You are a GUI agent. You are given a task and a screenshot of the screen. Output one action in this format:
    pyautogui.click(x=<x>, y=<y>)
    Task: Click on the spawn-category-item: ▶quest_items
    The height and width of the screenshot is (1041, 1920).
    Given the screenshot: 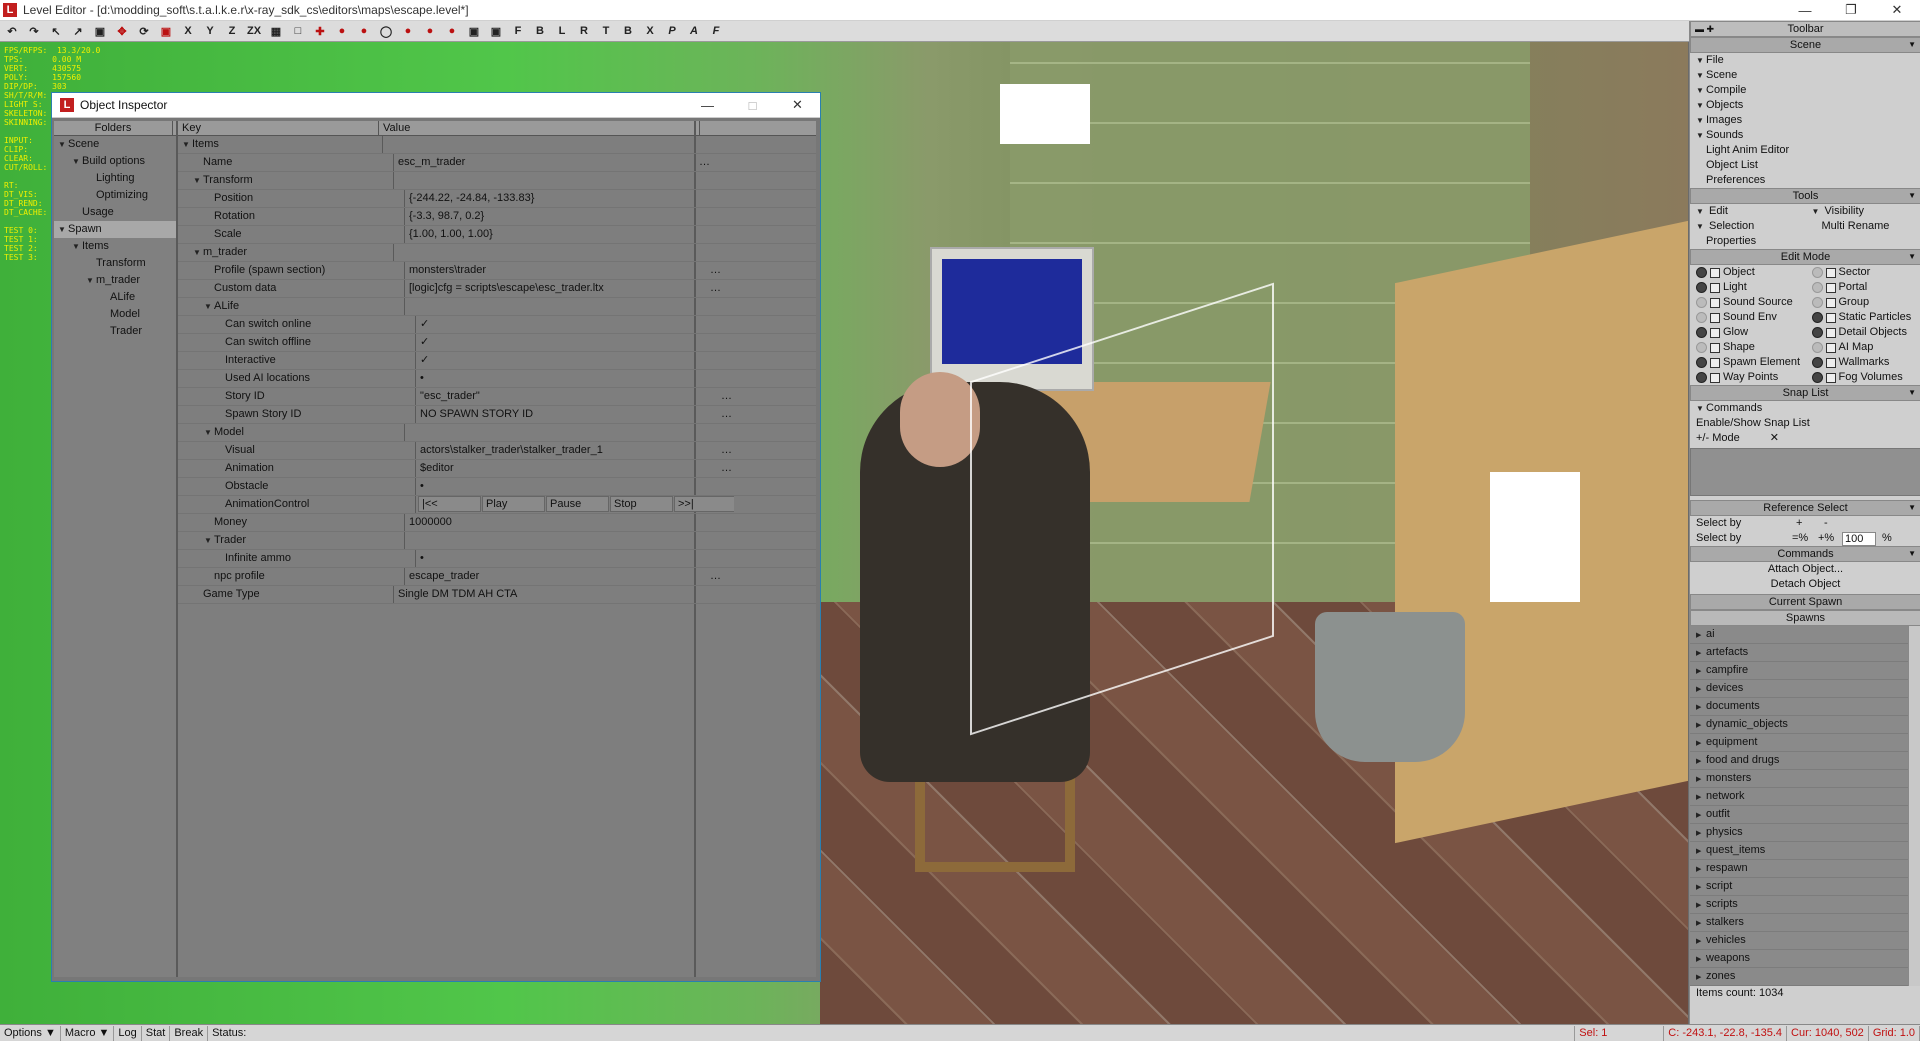 What is the action you would take?
    pyautogui.click(x=1805, y=851)
    